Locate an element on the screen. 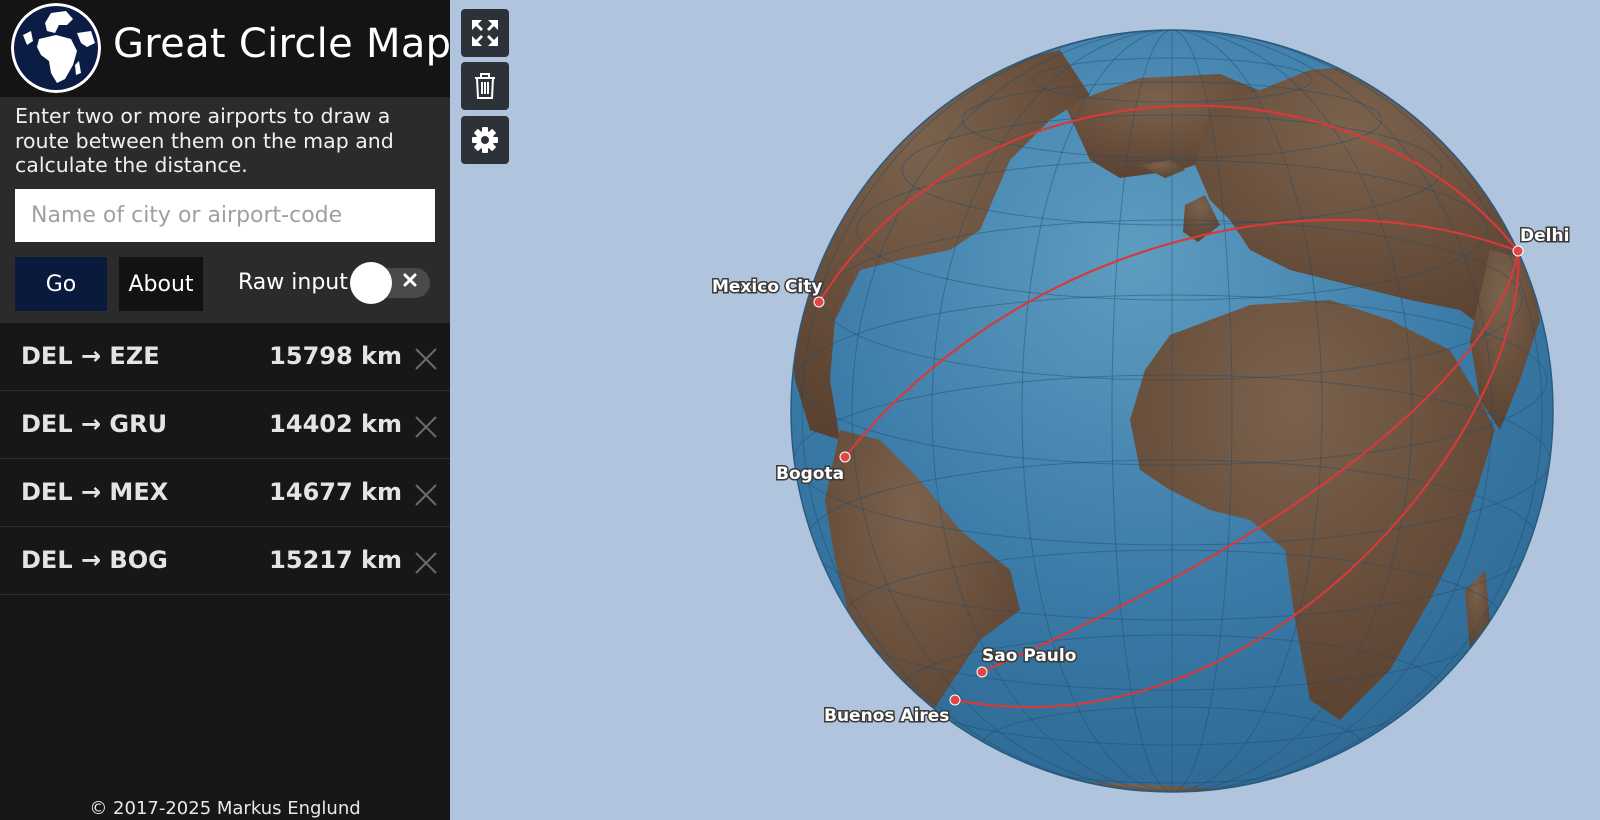  marker-mexico-city is located at coordinates (819, 302).